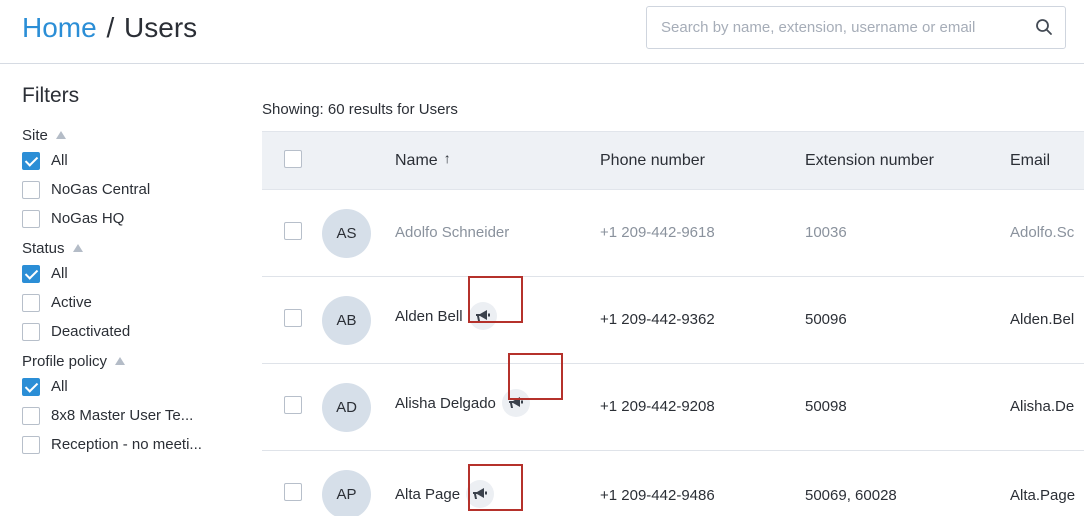 Image resolution: width=1084 pixels, height=516 pixels. What do you see at coordinates (429, 316) in the screenshot?
I see `user-name-link: Alden Bell` at bounding box center [429, 316].